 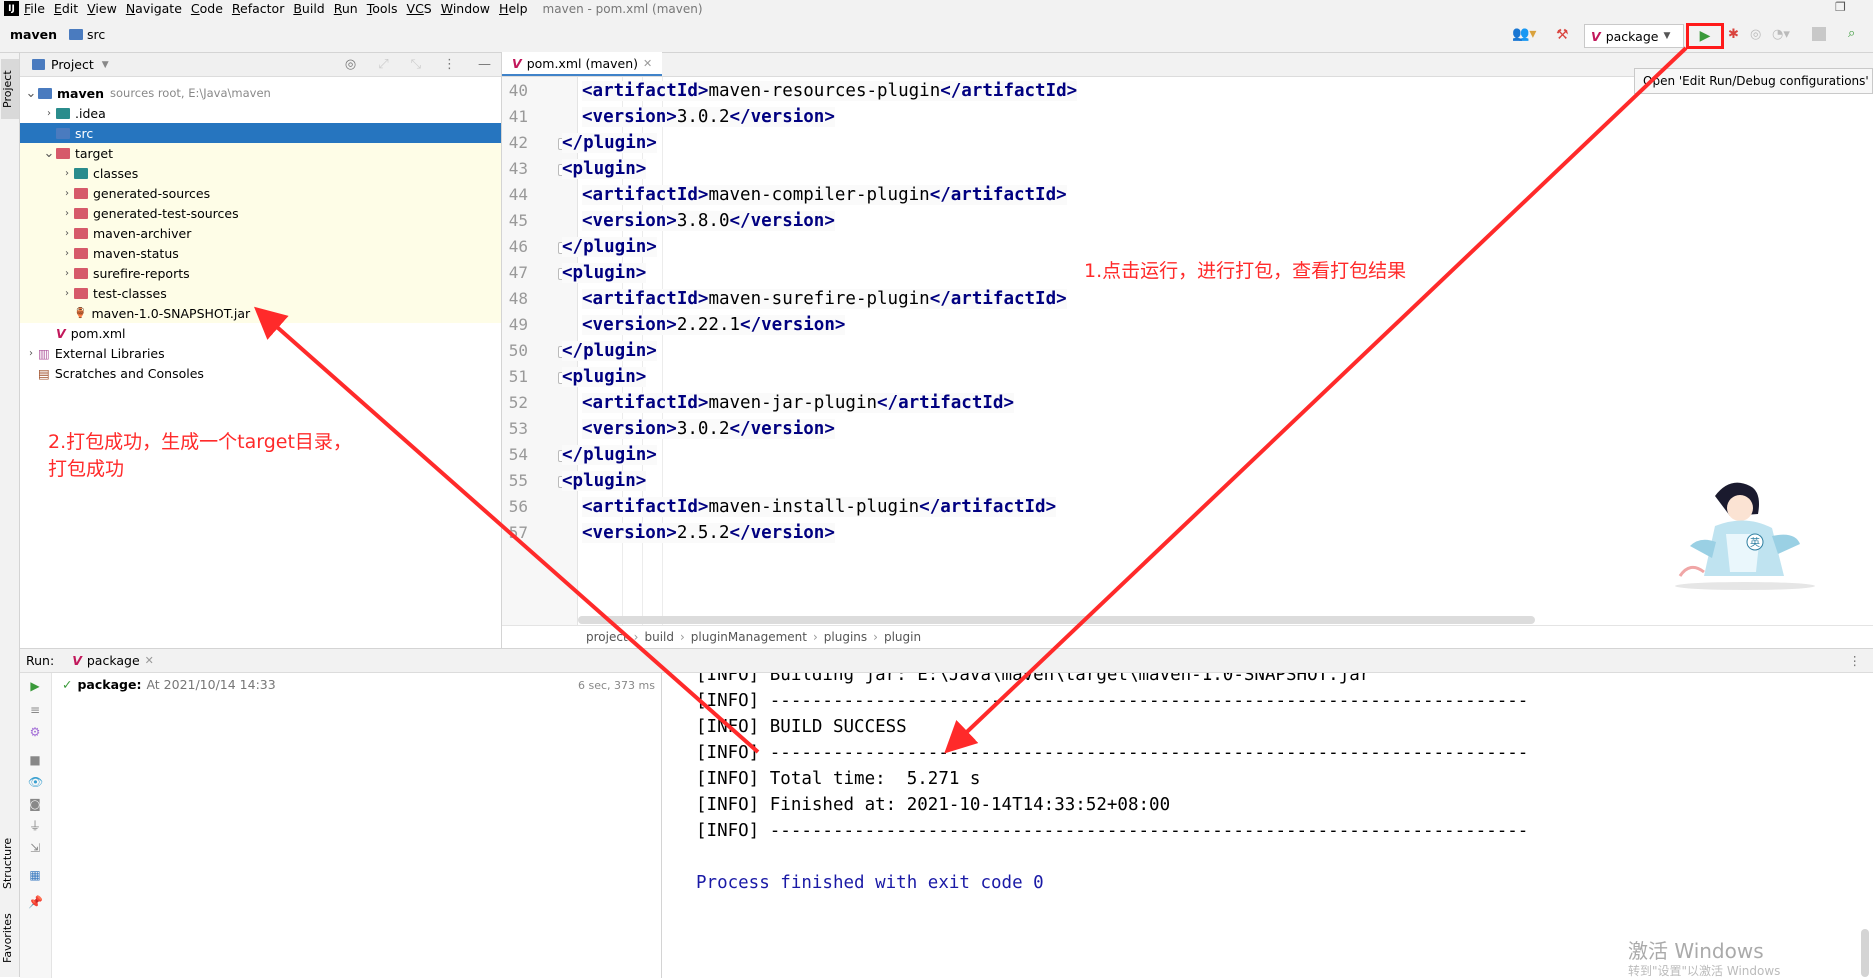 I want to click on menu-item: File, so click(x=34, y=8).